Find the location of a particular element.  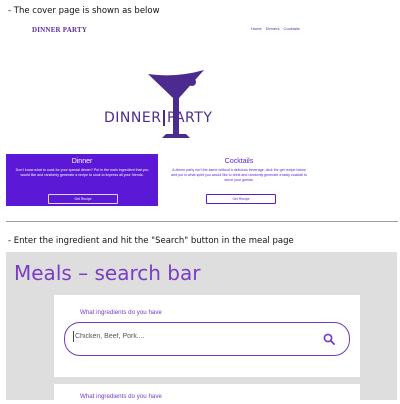

cocktail-glass-icon is located at coordinates (176, 104).